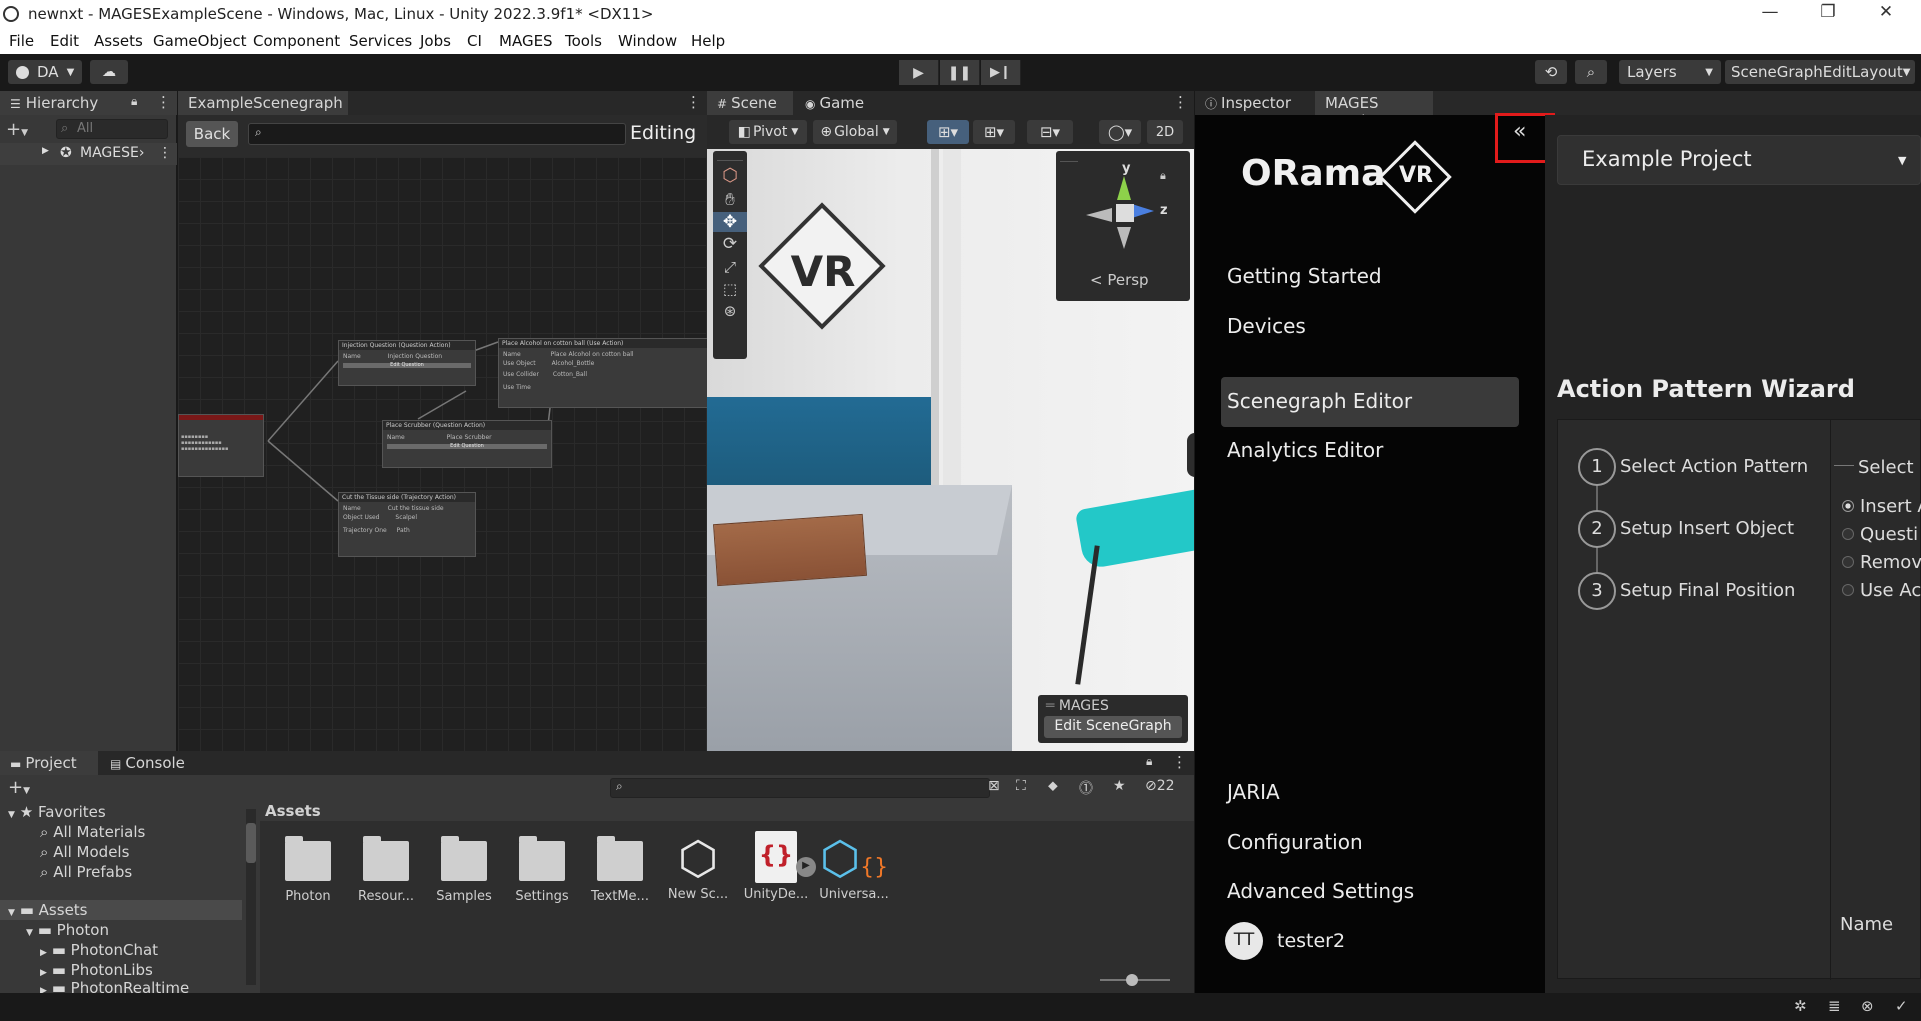 The width and height of the screenshot is (1921, 1021). I want to click on menu-mages: MAGES, so click(526, 41).